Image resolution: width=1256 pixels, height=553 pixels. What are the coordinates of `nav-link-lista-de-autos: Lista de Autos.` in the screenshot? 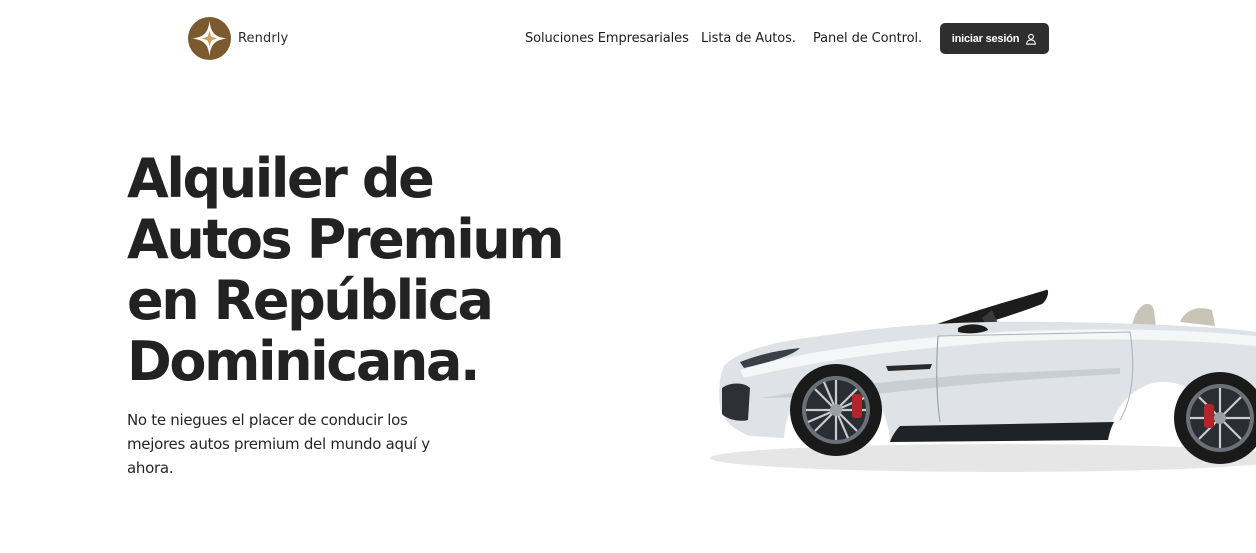 It's located at (748, 38).